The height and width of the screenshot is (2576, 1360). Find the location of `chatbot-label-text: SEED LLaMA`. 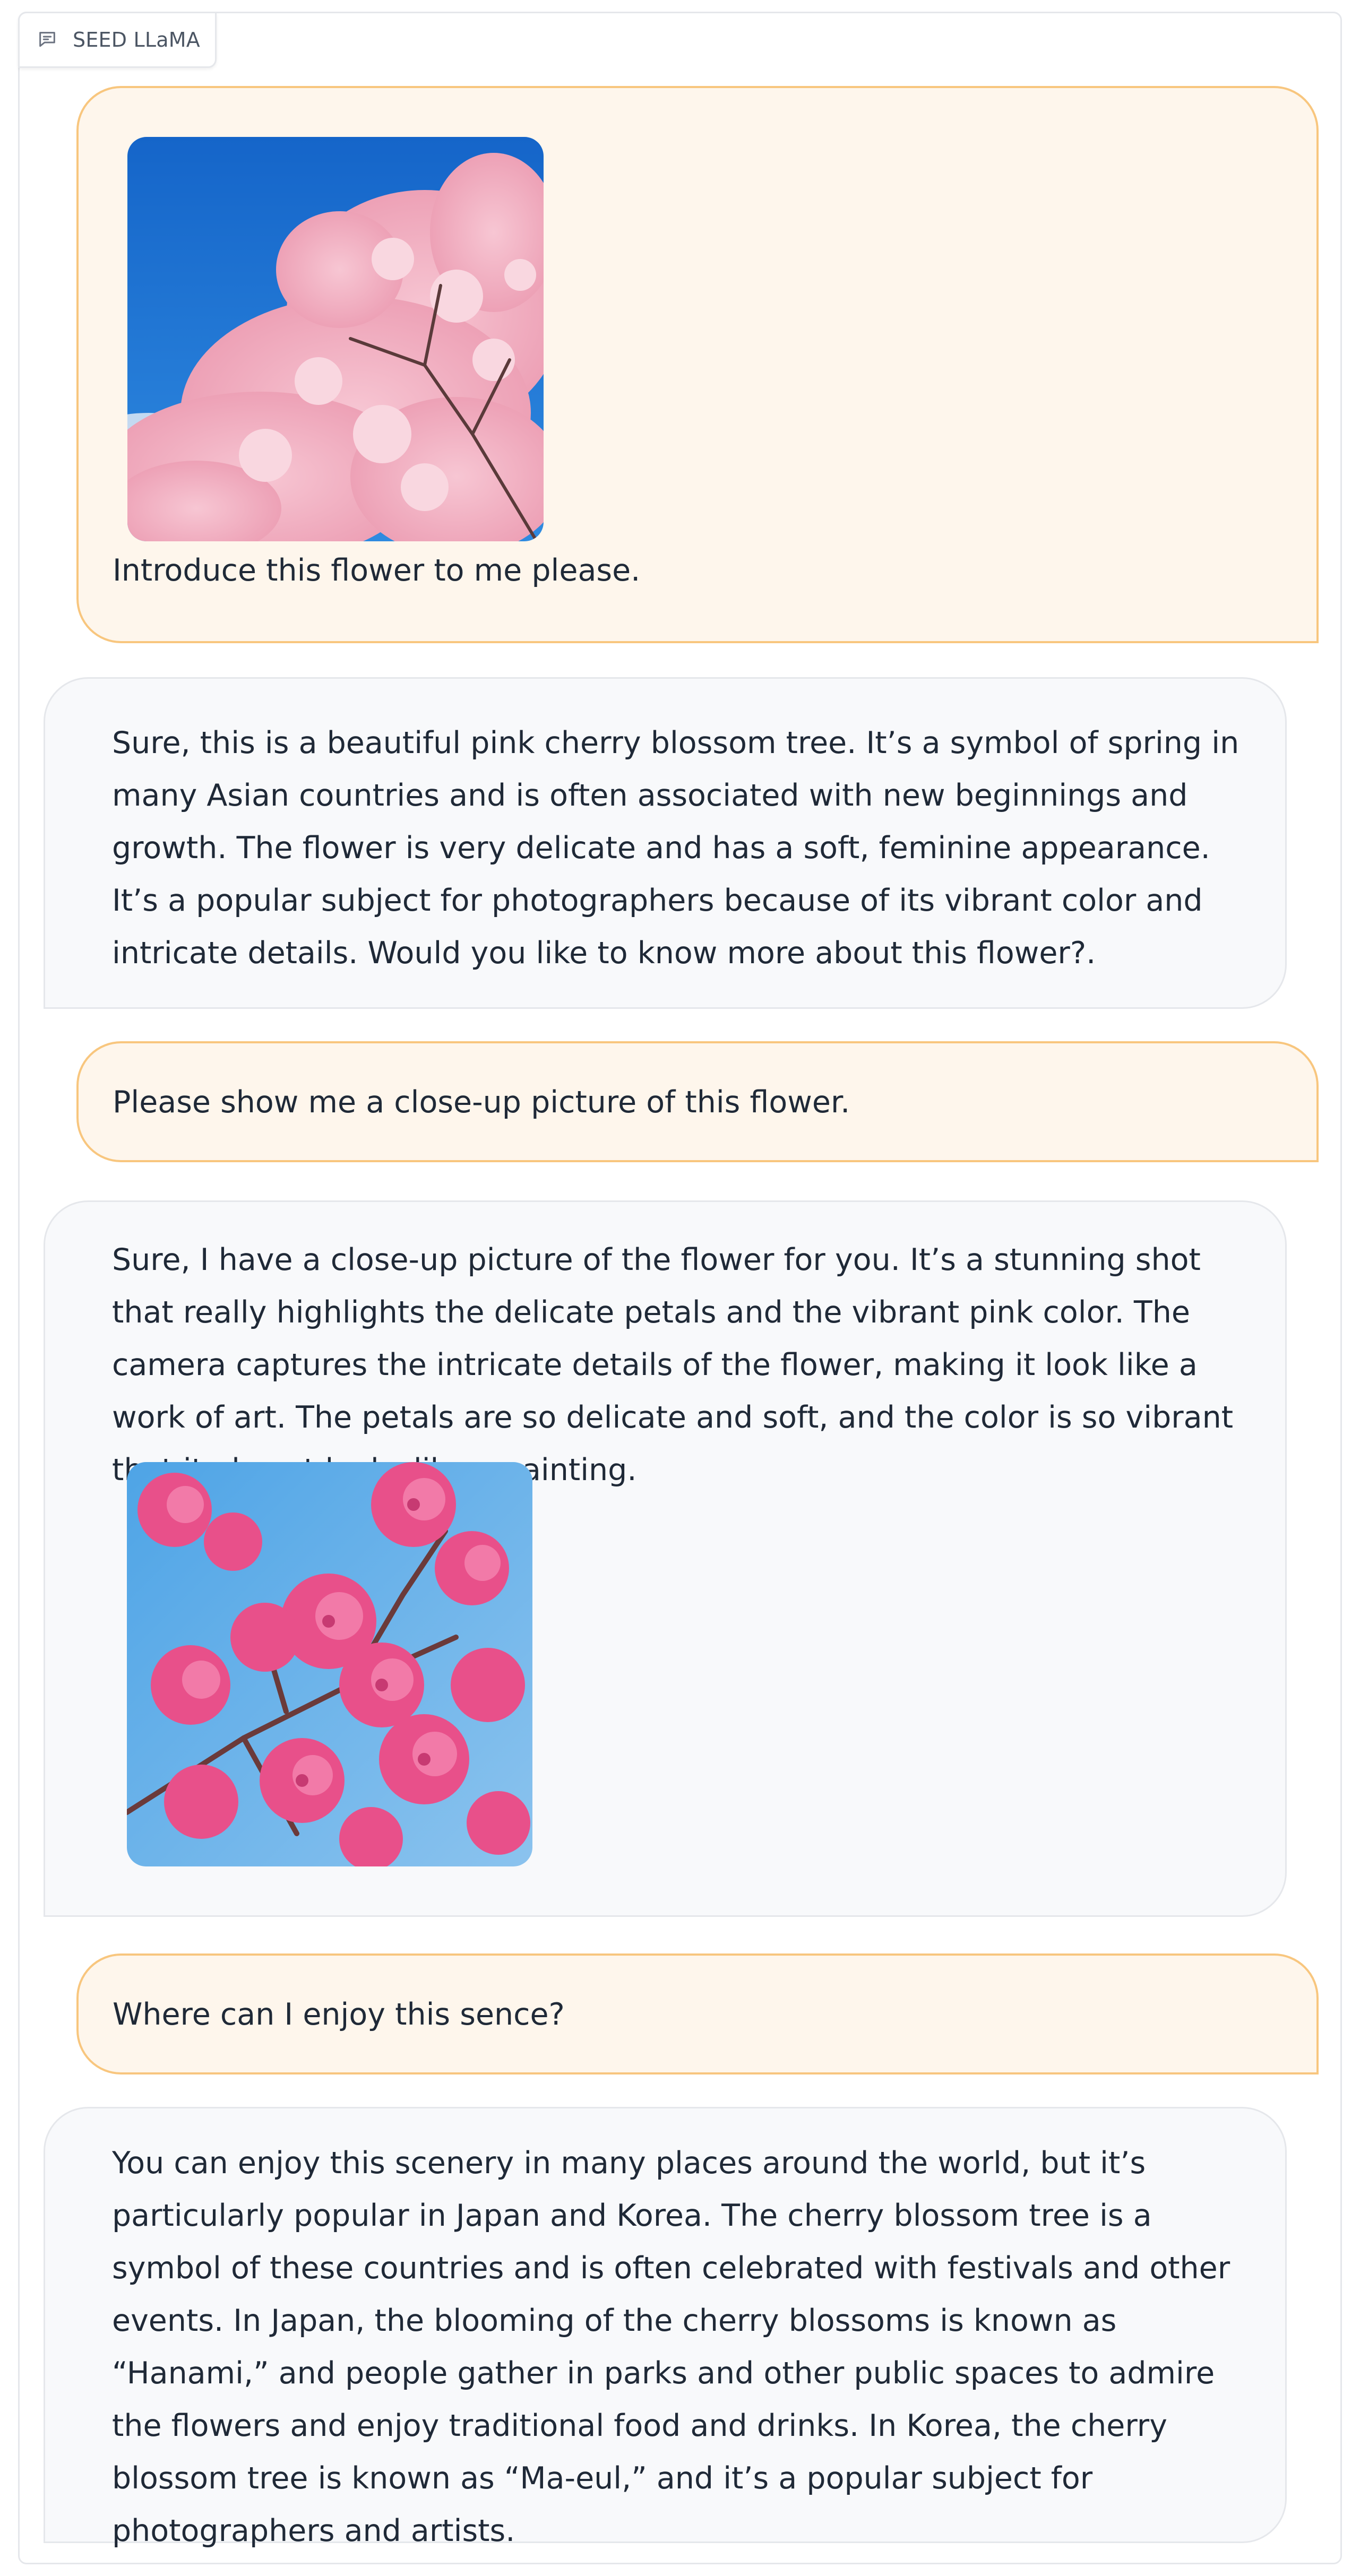

chatbot-label-text: SEED LLaMA is located at coordinates (136, 39).